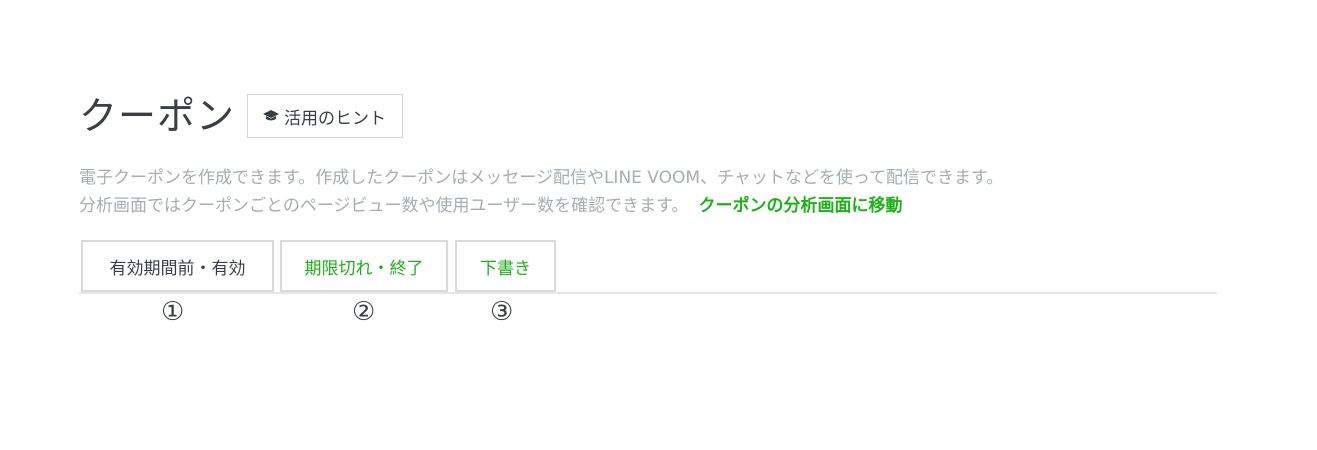  I want to click on tab-draft-coupons: 下書き, so click(505, 266).